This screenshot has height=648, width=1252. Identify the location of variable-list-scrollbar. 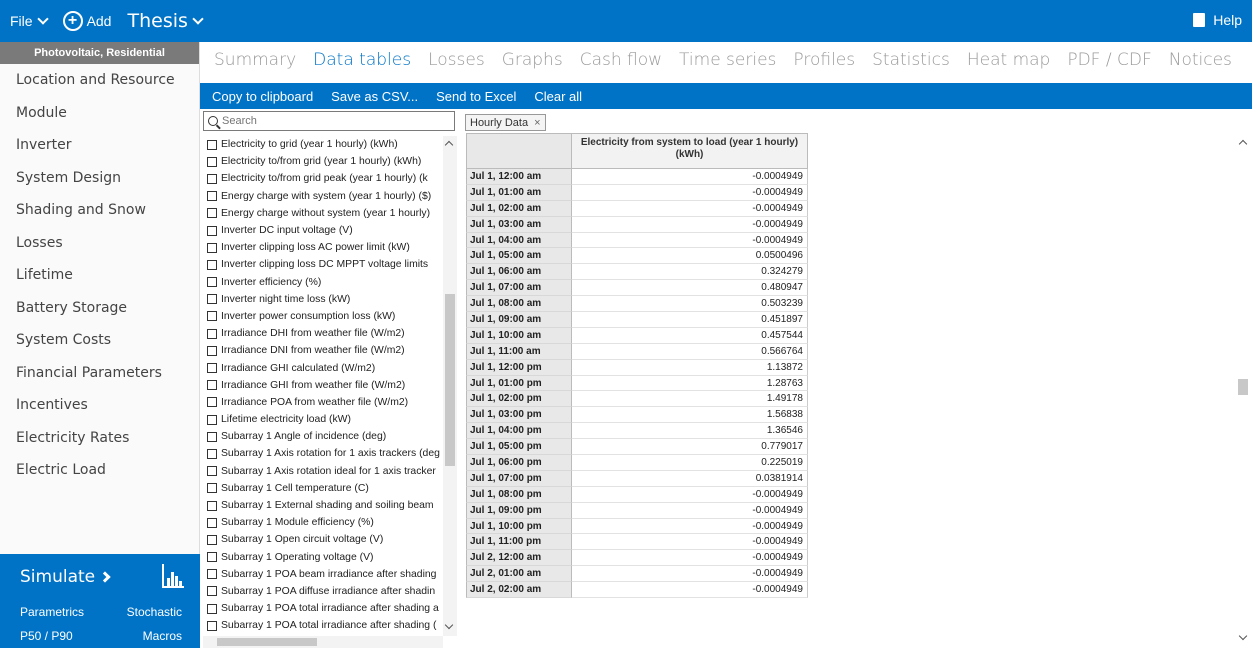
(450, 386).